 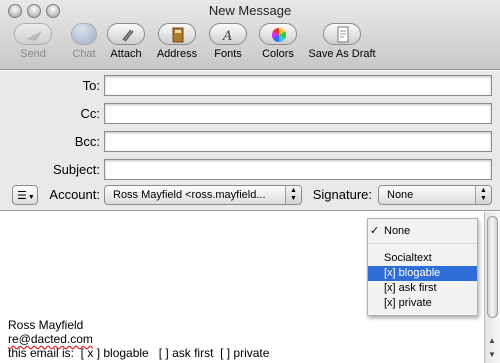 I want to click on scroll-thumb, so click(x=492, y=267).